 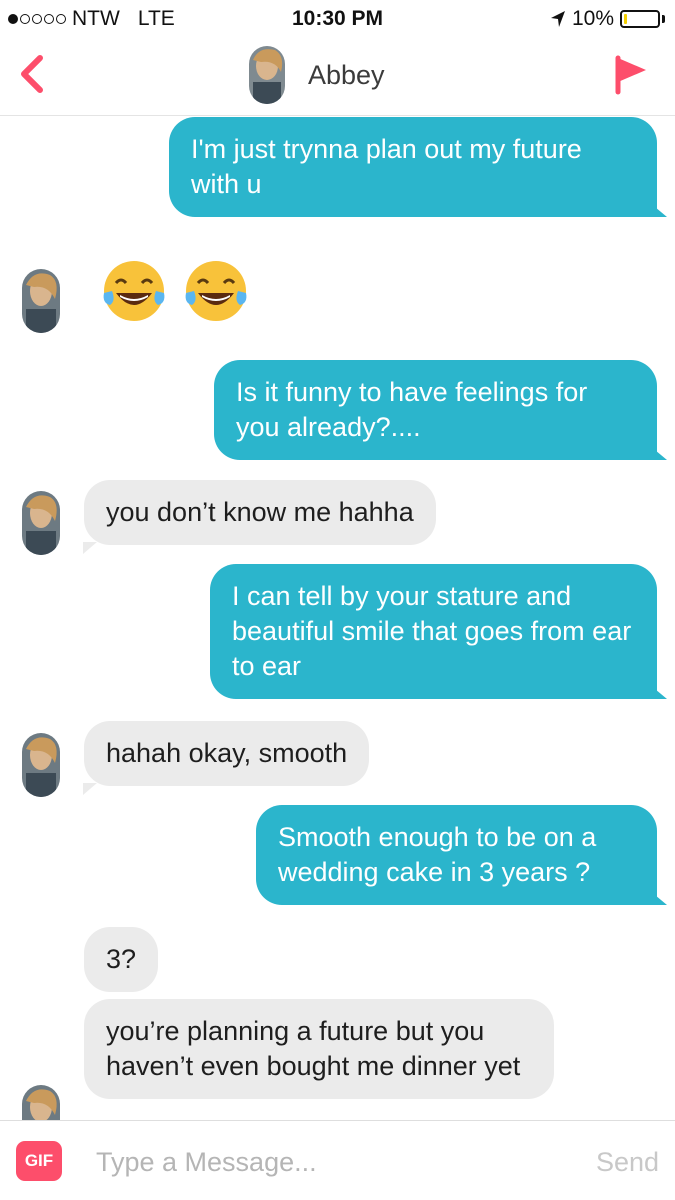 I want to click on location-arrow-icon, so click(x=557, y=19).